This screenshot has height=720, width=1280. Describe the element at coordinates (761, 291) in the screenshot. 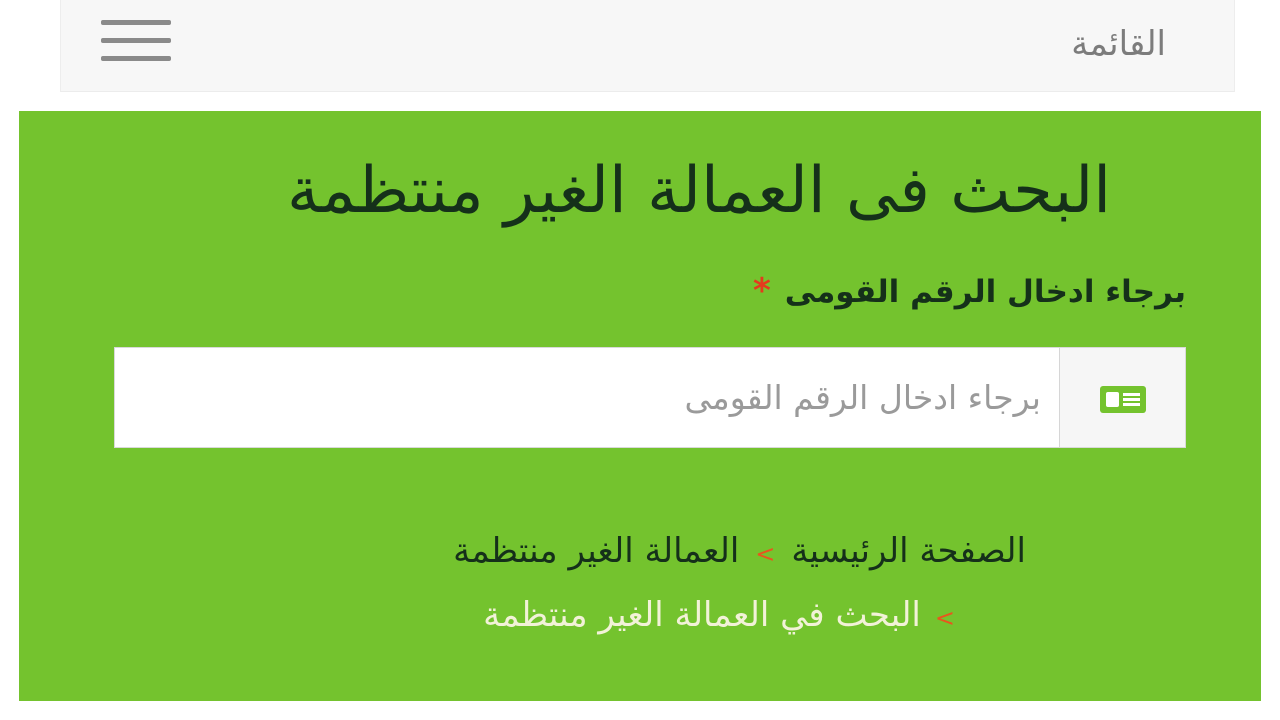

I see `required-mark: *` at that location.